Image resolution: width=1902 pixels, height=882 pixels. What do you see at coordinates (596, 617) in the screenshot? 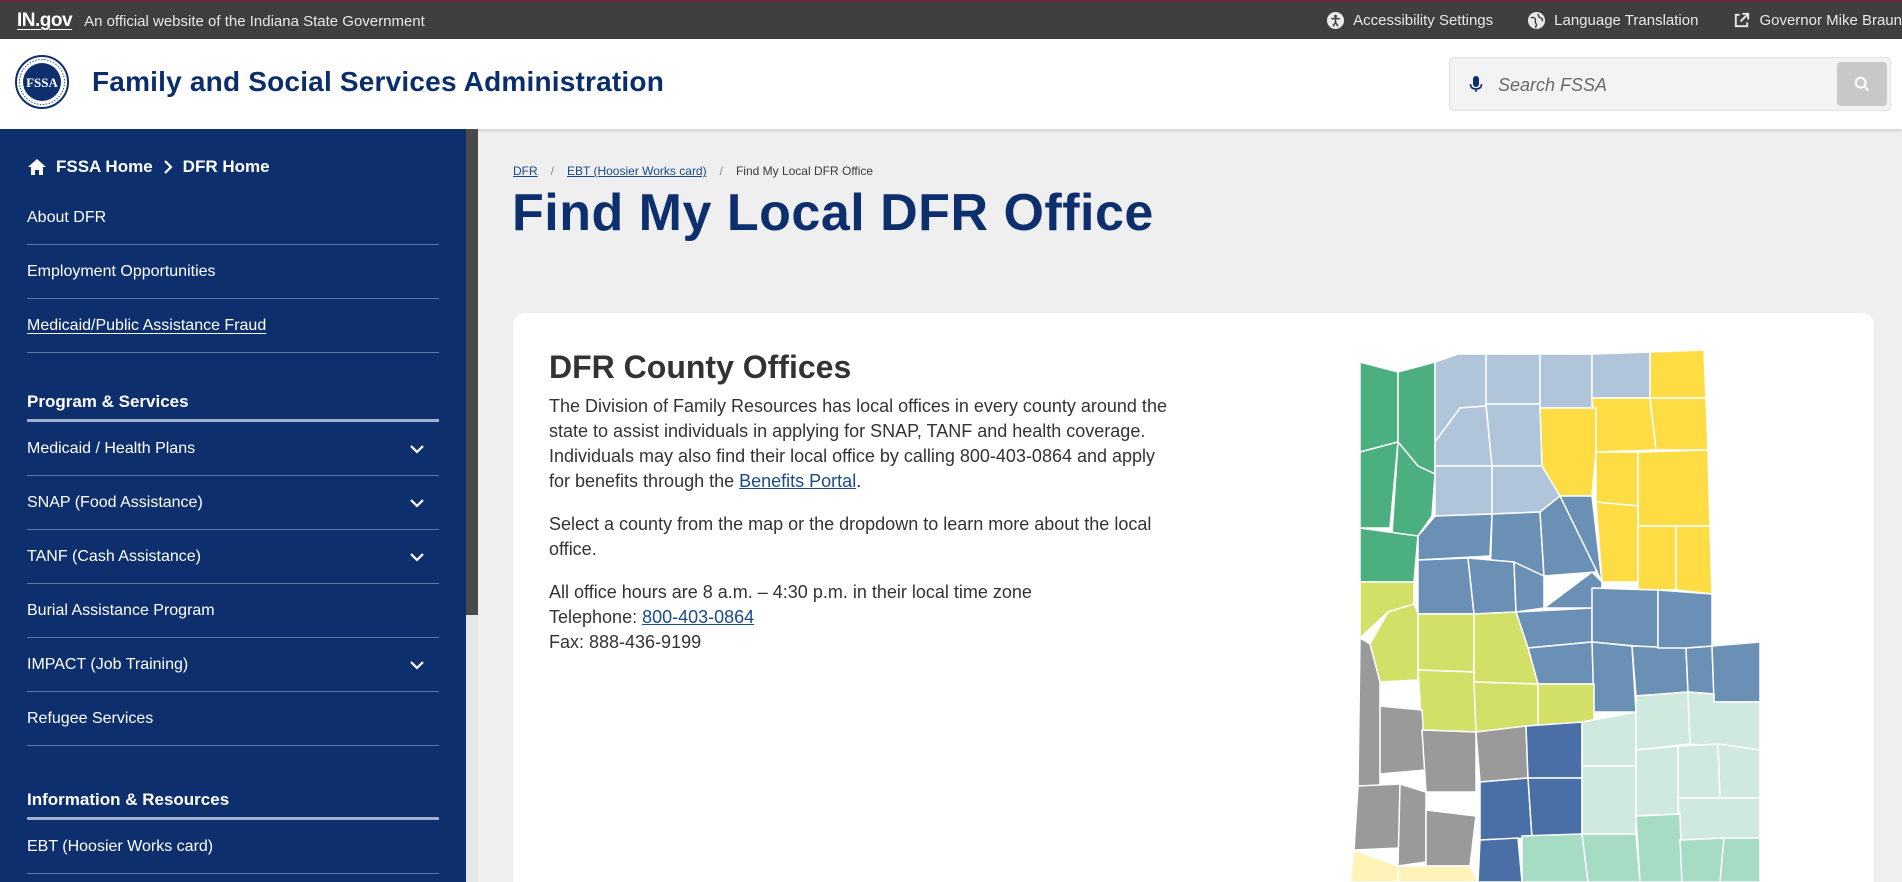
I see `telephone-label: Telephone:` at bounding box center [596, 617].